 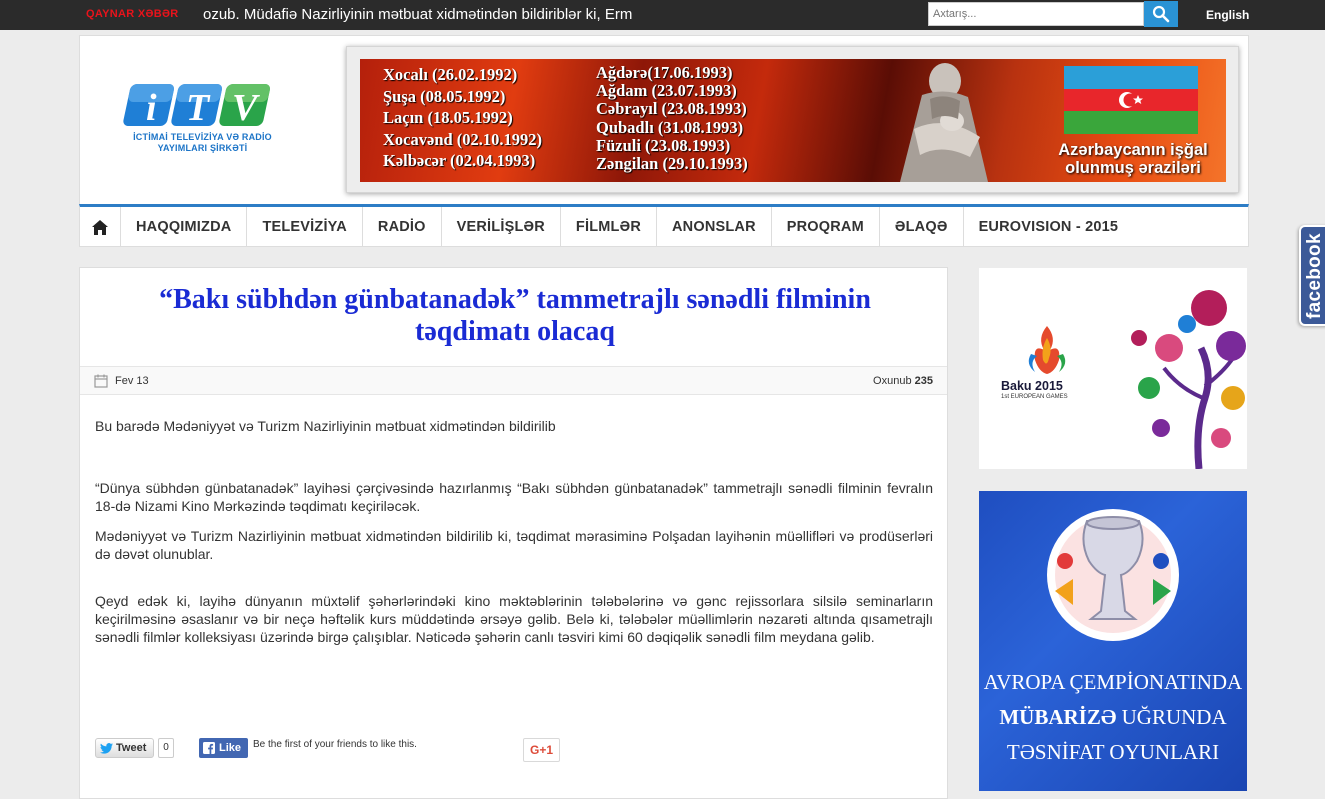 I want to click on home-icon, so click(x=100, y=227).